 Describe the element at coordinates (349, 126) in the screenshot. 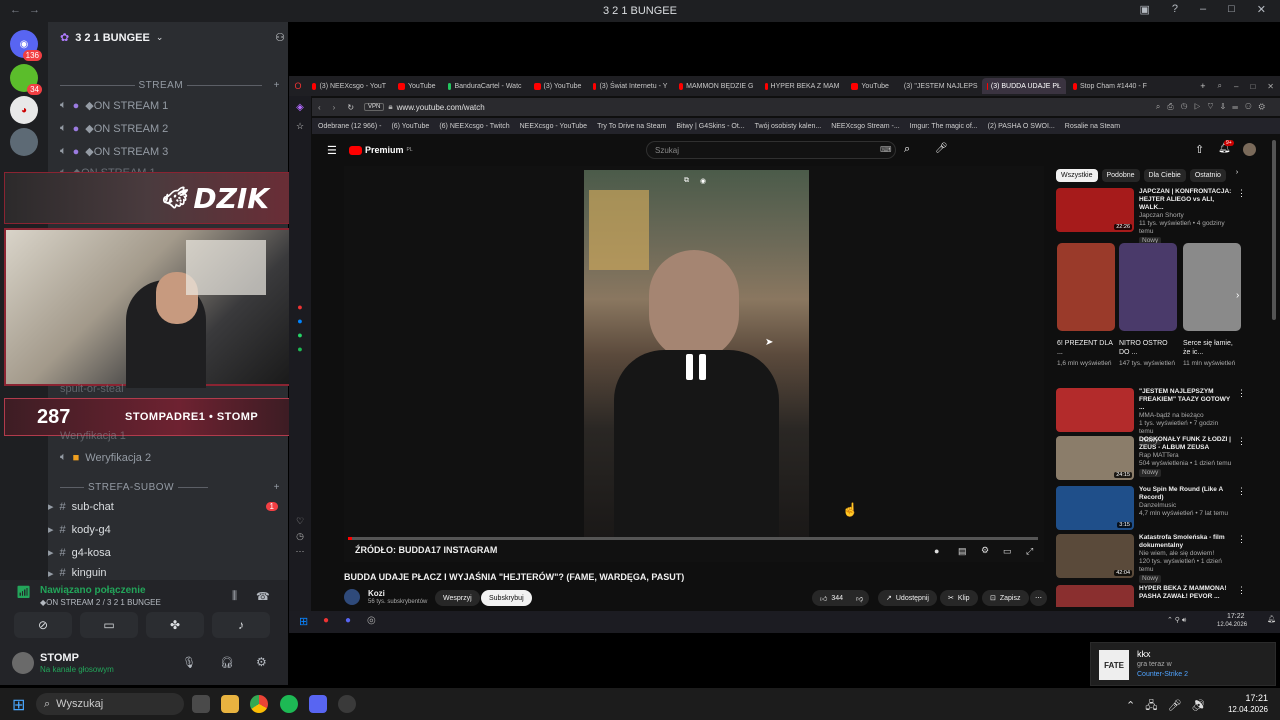

I see `bookmark-item: Odebrane (12 966) -` at that location.